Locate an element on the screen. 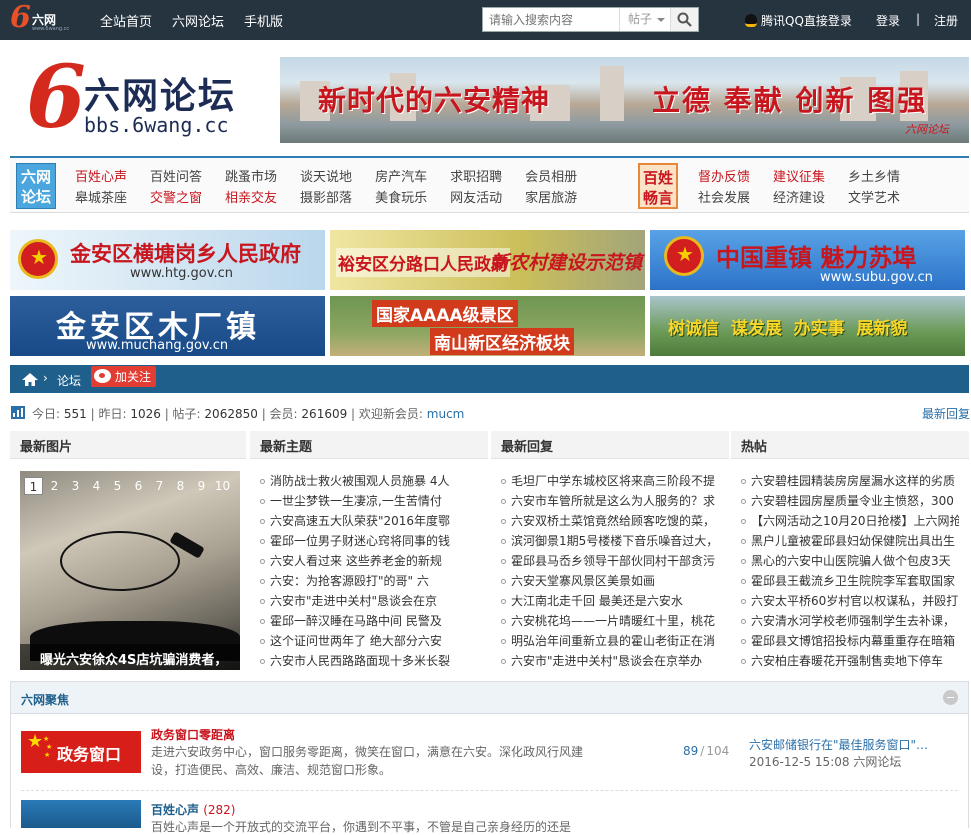  category-link-3: 交警之窗 is located at coordinates (176, 197).